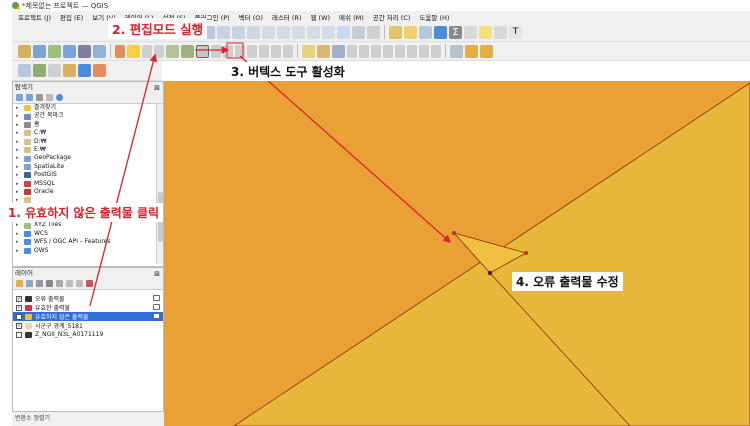  What do you see at coordinates (24, 51) in the screenshot?
I see `open-layer-icon` at bounding box center [24, 51].